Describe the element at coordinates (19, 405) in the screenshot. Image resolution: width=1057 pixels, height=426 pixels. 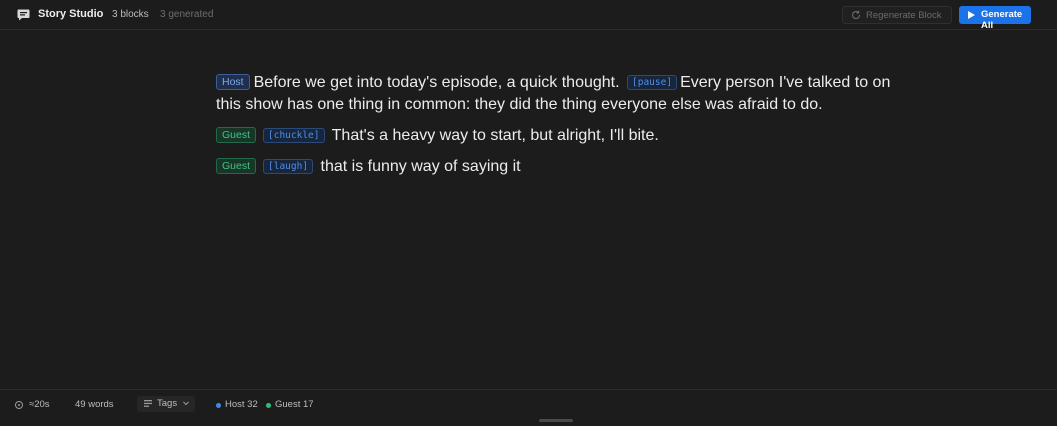
I see `clock-icon` at that location.